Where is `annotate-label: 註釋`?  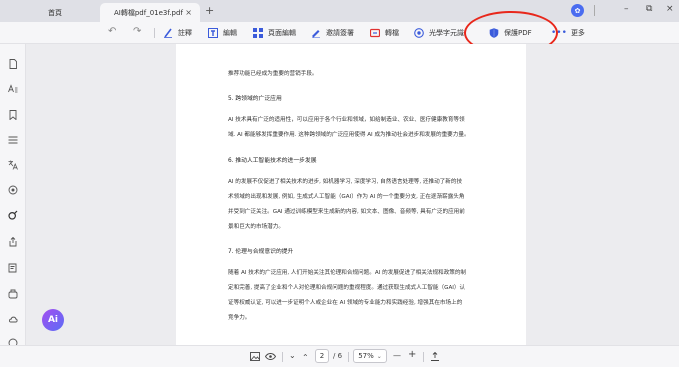
annotate-label: 註釋 is located at coordinates (185, 33).